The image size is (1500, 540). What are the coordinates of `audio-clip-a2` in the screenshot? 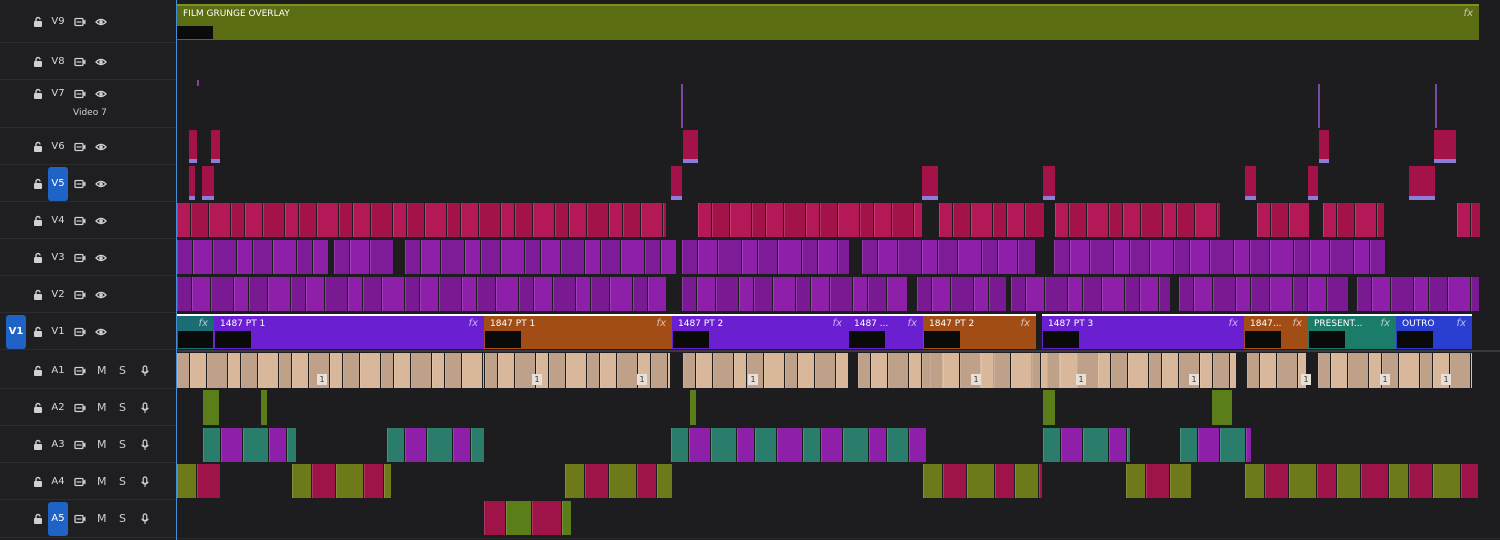 It's located at (211, 407).